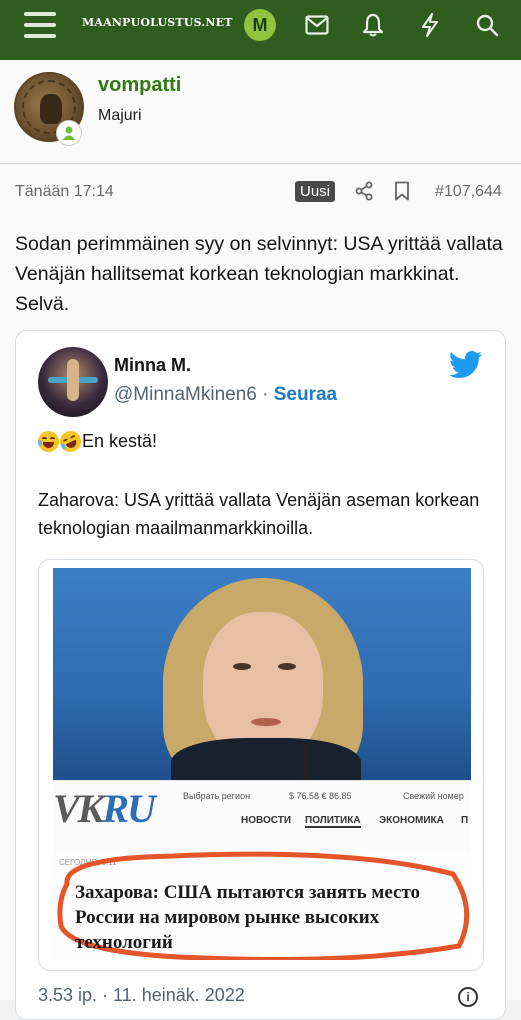  I want to click on post-author-header: vompatti Majuri, so click(260, 112).